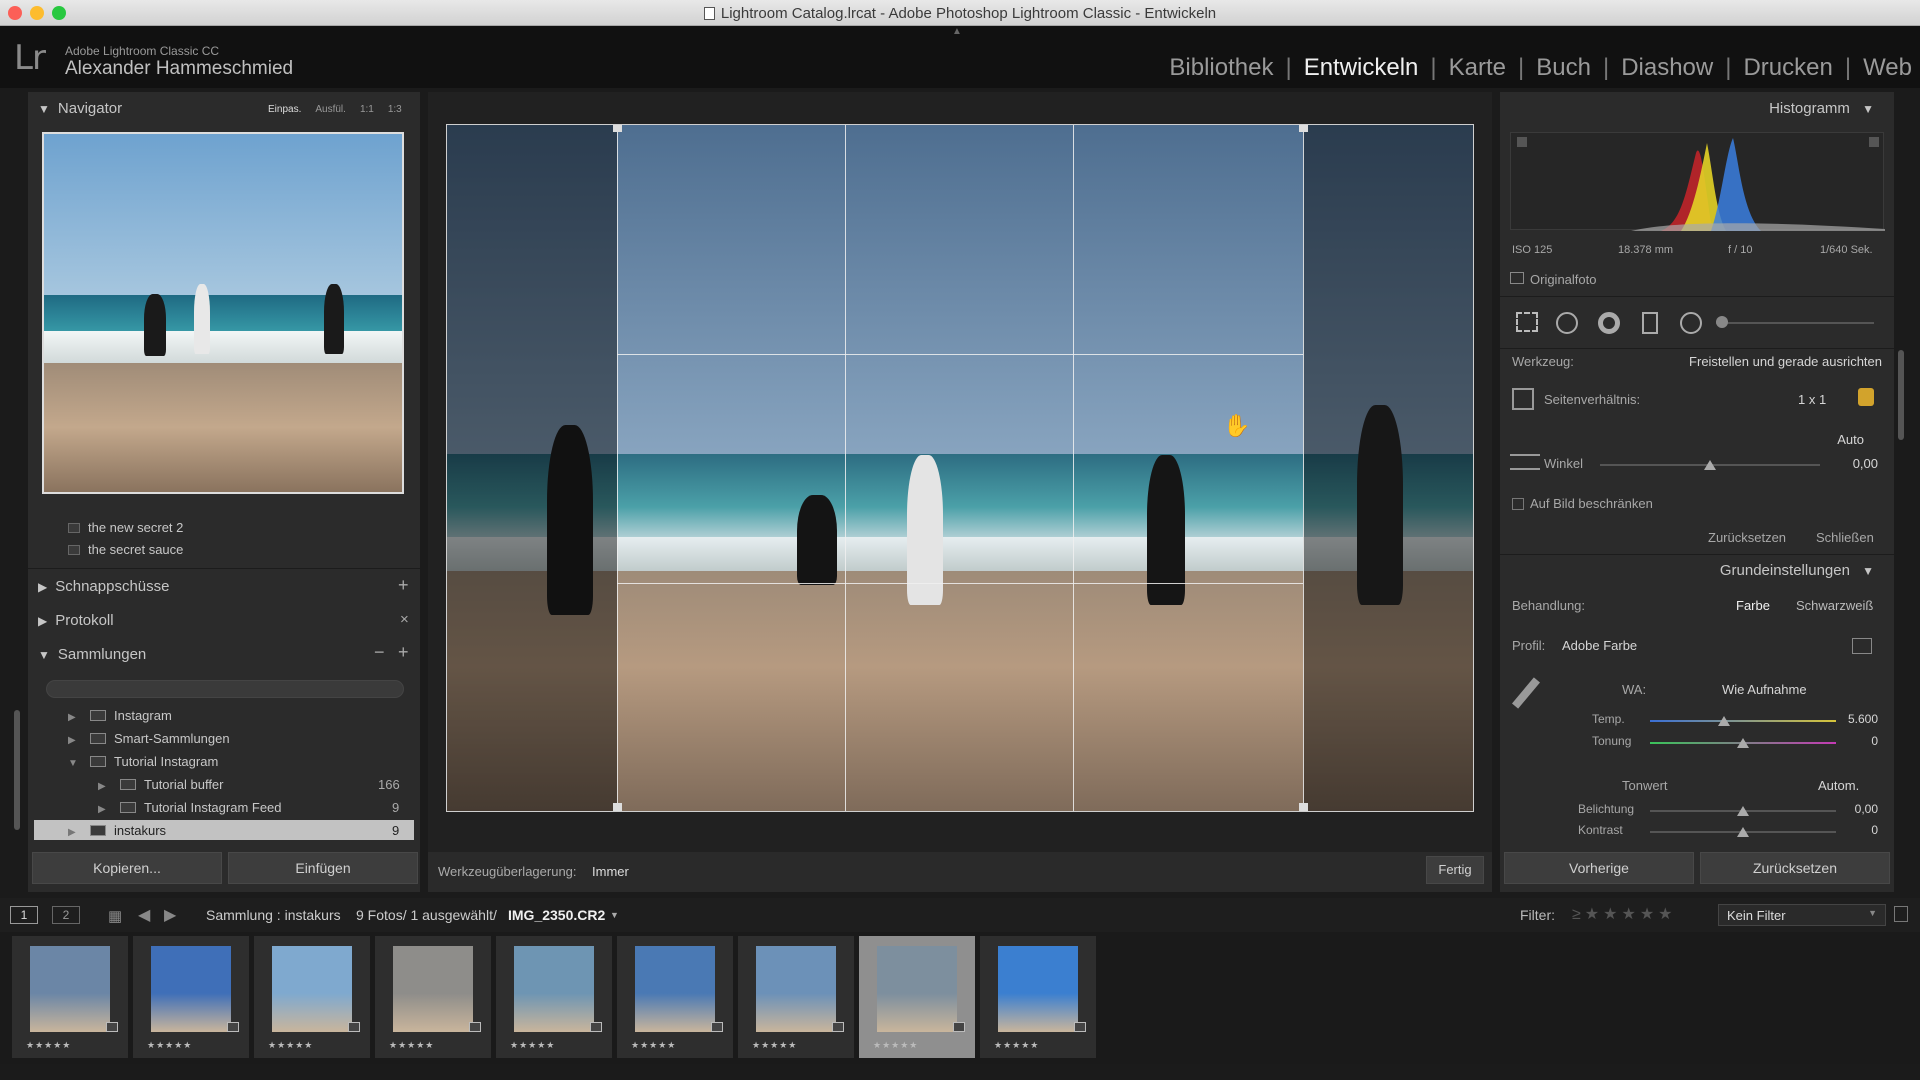  Describe the element at coordinates (1563, 68) in the screenshot. I see `module-buch: Buch` at that location.